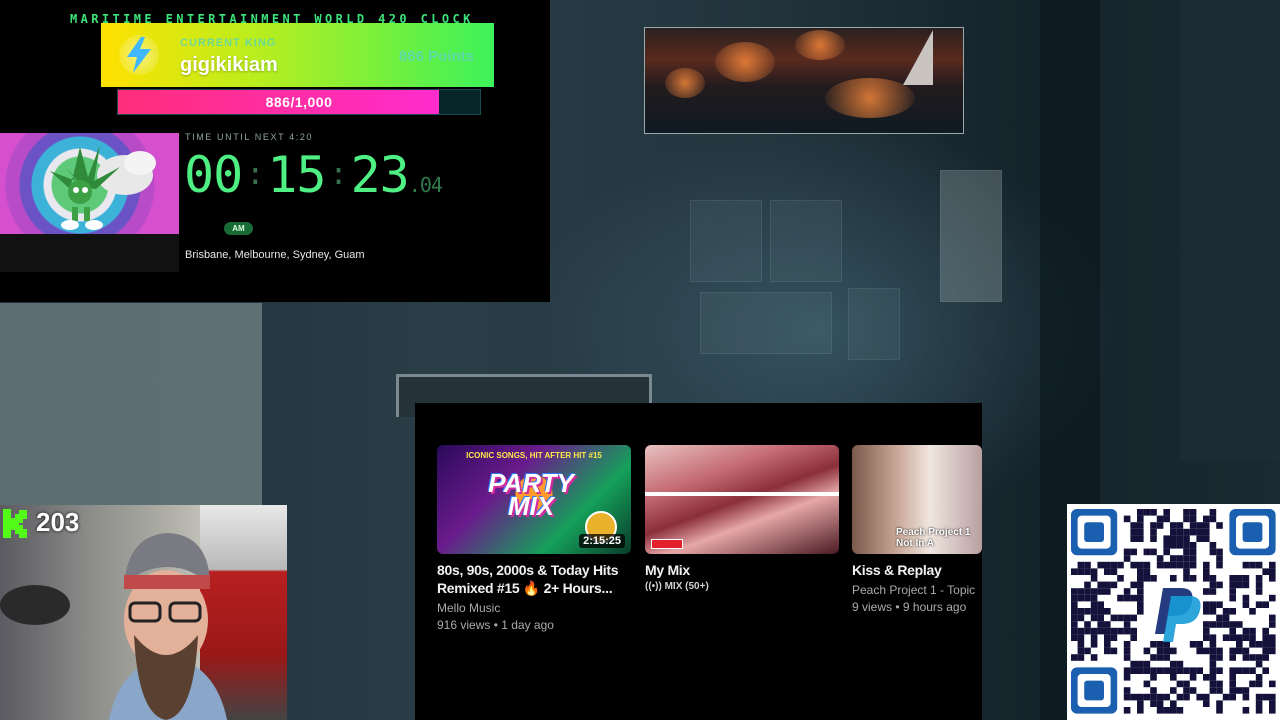 The width and height of the screenshot is (1280, 720). I want to click on current-king-name: gigikikiam, so click(229, 65).